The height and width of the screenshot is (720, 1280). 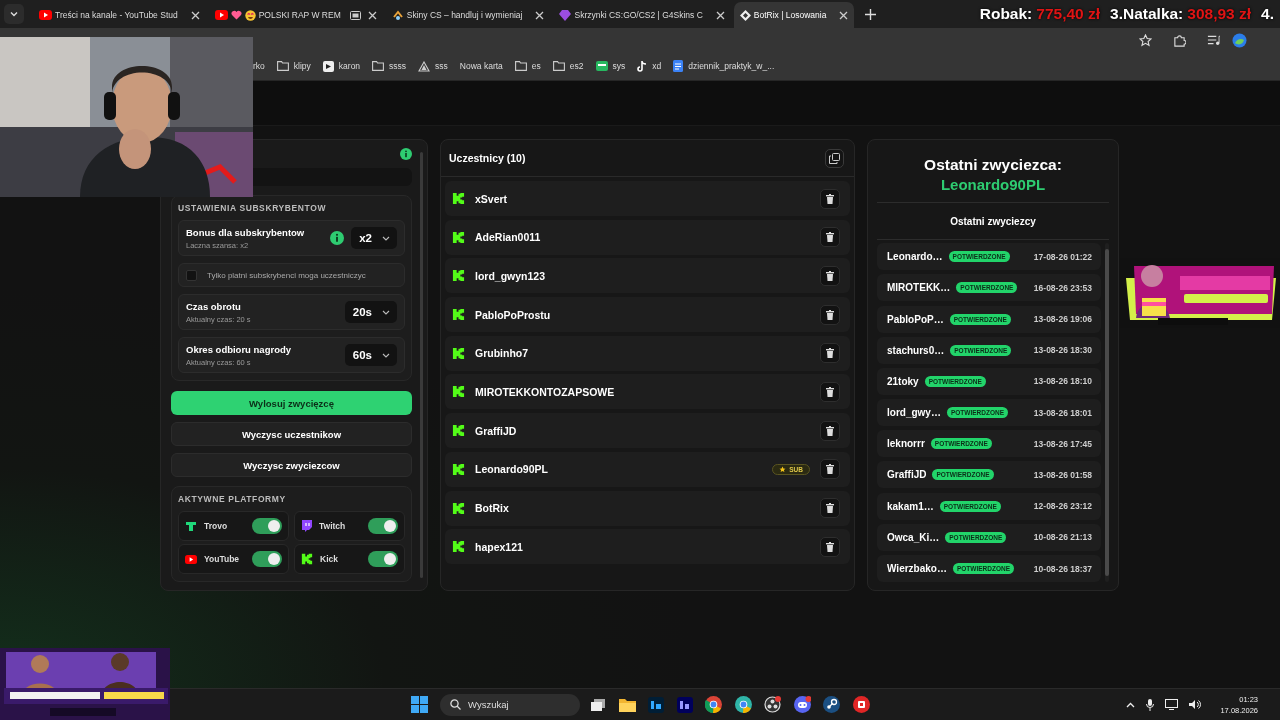 I want to click on monitor-icon, so click(x=1172, y=704).